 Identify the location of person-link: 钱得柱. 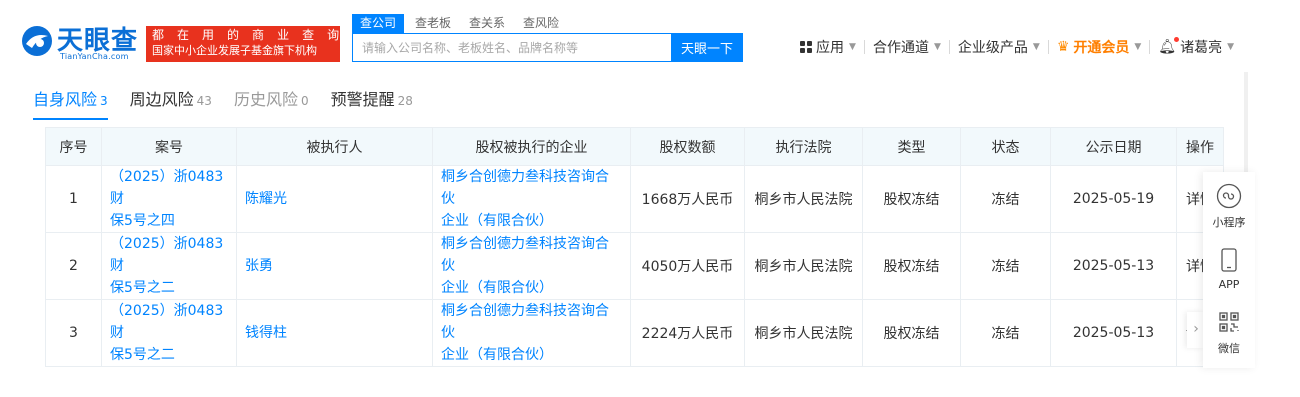
(266, 333).